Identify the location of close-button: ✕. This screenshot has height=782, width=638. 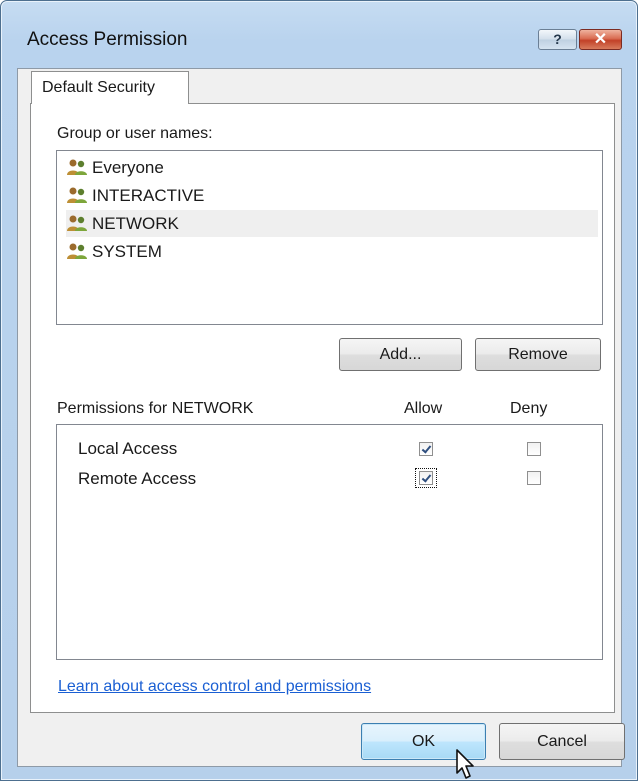
(600, 39).